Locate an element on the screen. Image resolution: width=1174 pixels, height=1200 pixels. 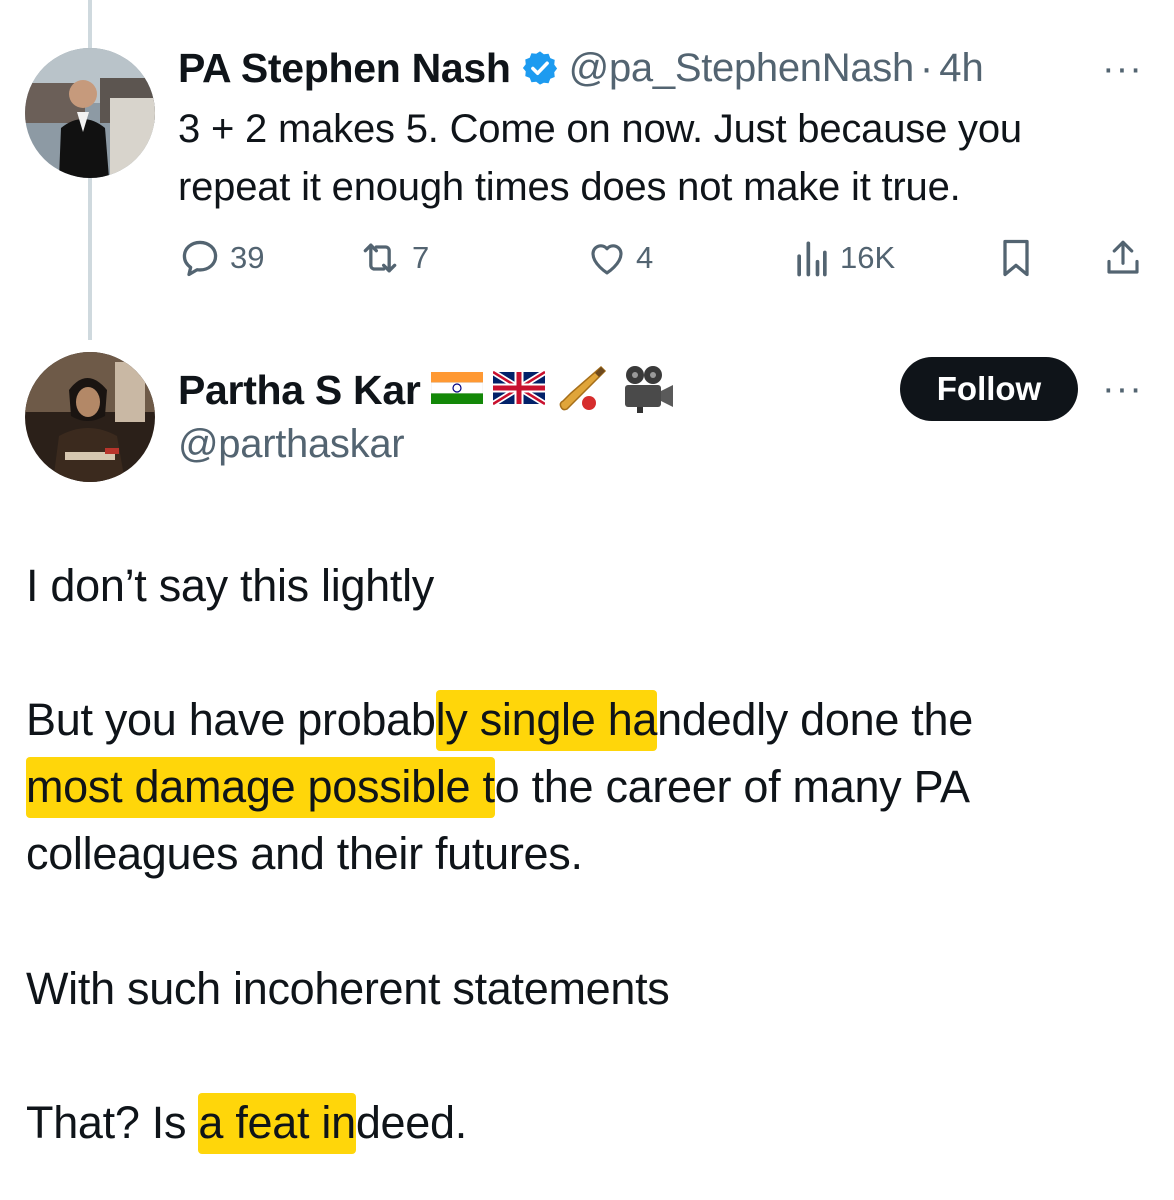
bookmark-button is located at coordinates (1016, 258).